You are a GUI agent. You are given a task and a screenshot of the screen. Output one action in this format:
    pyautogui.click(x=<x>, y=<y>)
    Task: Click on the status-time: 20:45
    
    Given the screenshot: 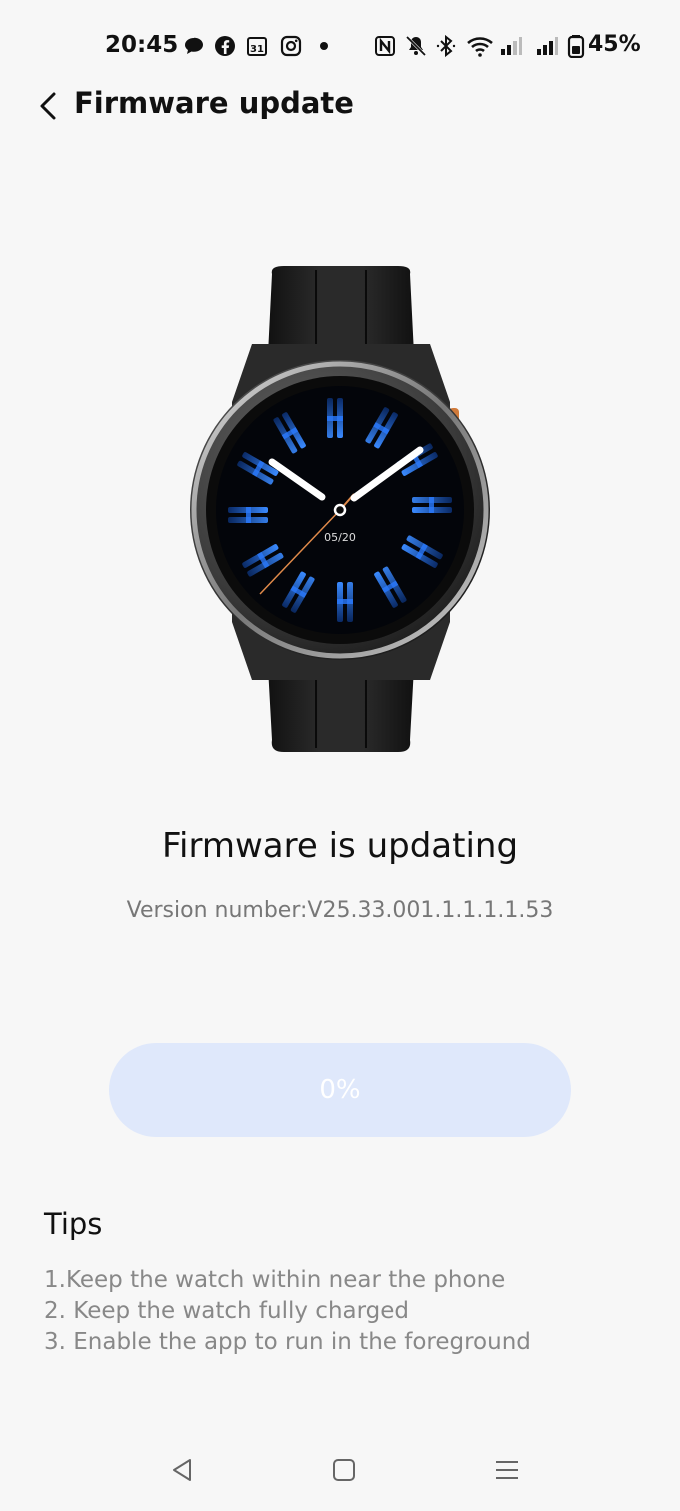 What is the action you would take?
    pyautogui.click(x=142, y=45)
    